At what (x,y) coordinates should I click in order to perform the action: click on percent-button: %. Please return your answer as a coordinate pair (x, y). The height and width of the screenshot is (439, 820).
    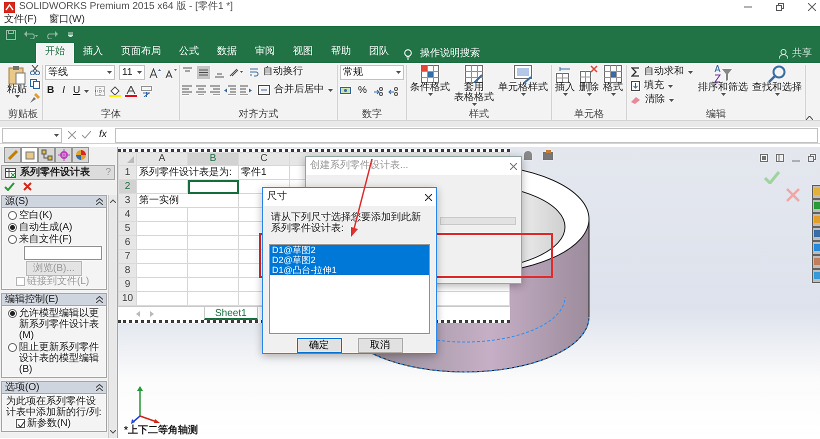
    Looking at the image, I should click on (362, 91).